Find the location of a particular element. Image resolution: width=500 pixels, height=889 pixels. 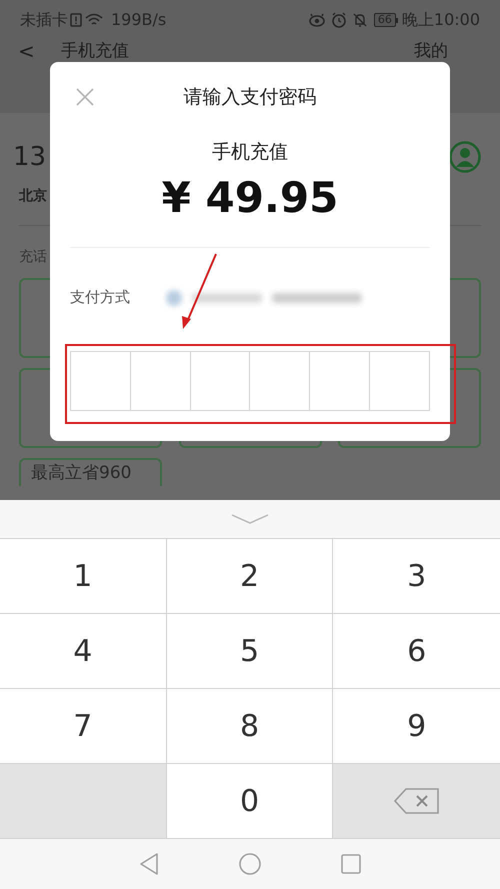

alarm-icon is located at coordinates (338, 20).